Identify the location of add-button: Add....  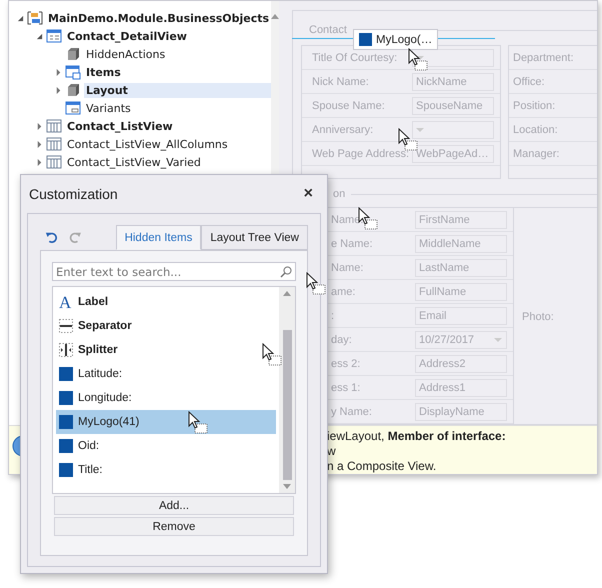
(174, 505).